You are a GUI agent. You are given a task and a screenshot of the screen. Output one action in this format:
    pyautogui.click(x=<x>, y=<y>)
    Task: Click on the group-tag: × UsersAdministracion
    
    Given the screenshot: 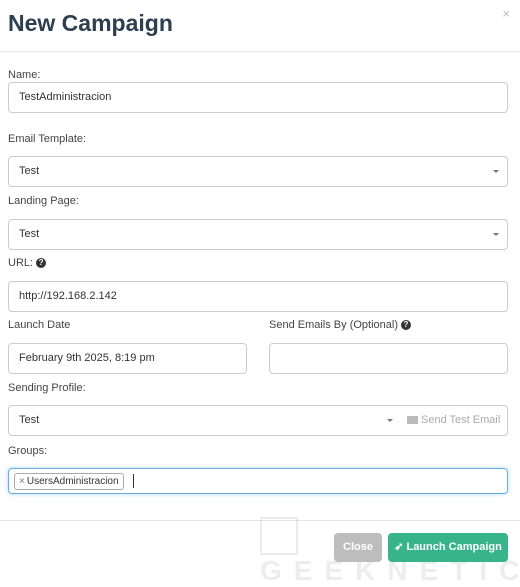 What is the action you would take?
    pyautogui.click(x=69, y=481)
    